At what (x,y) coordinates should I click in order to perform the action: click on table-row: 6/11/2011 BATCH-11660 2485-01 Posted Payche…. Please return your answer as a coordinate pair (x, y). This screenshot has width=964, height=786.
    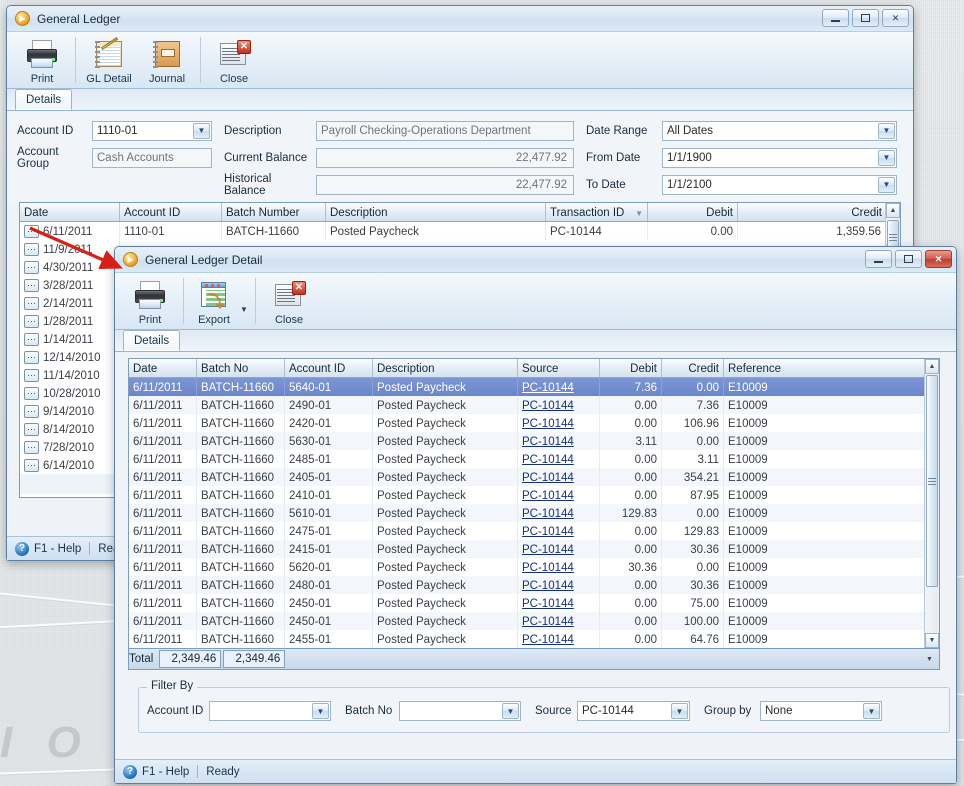
    Looking at the image, I should click on (534, 459).